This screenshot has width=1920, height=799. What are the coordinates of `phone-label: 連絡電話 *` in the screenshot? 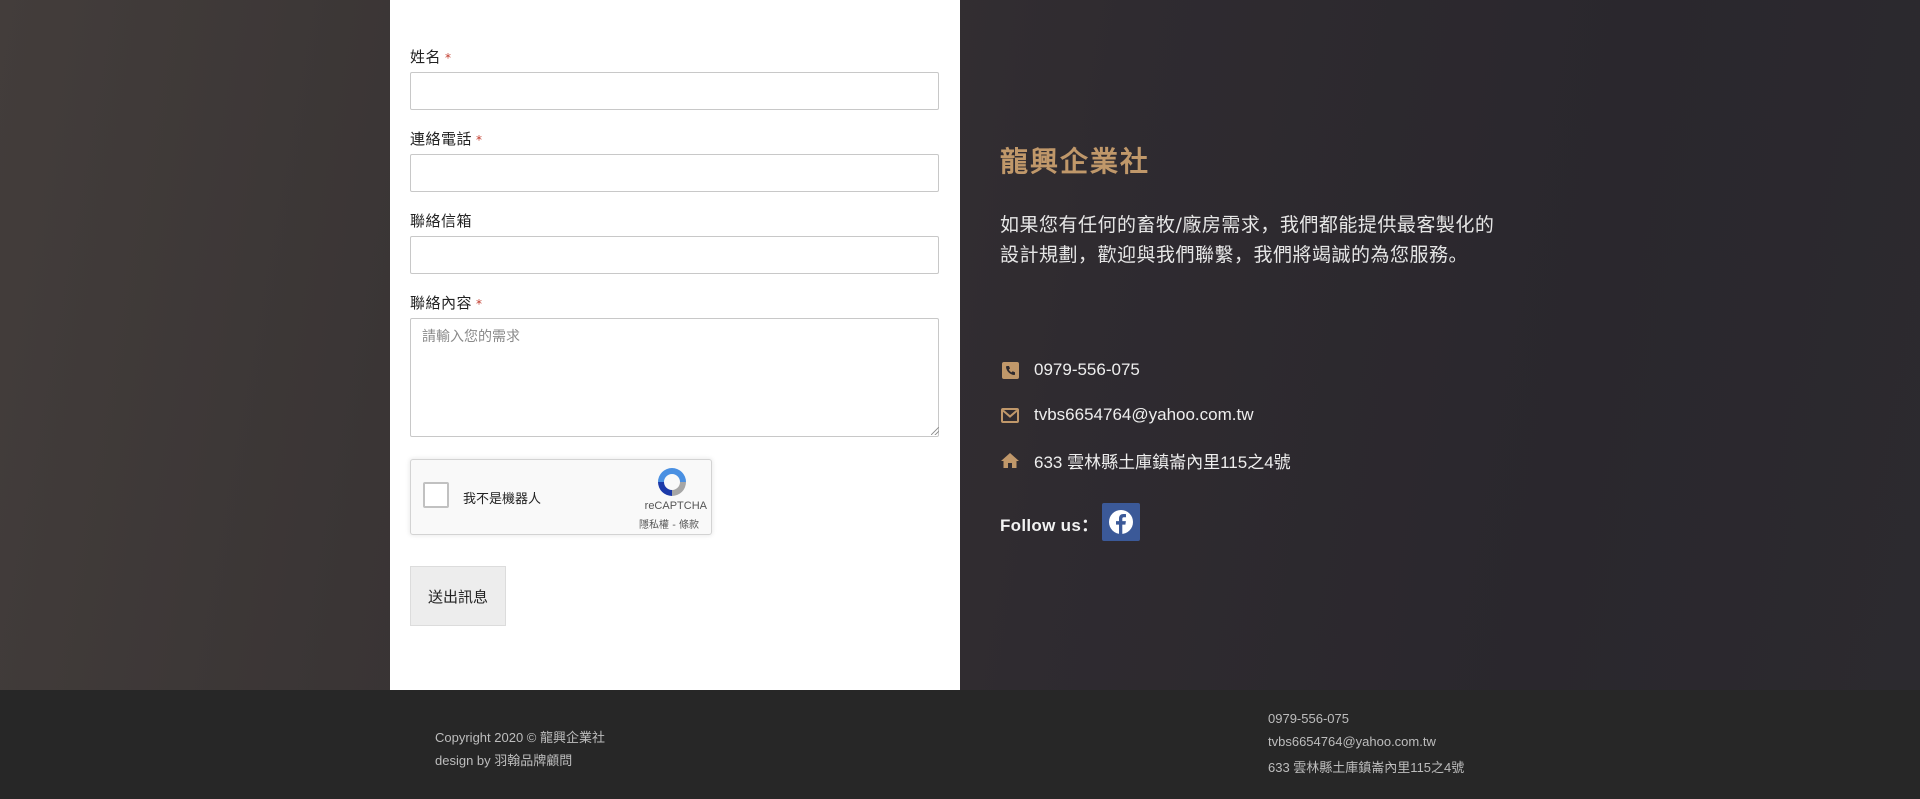 It's located at (446, 138).